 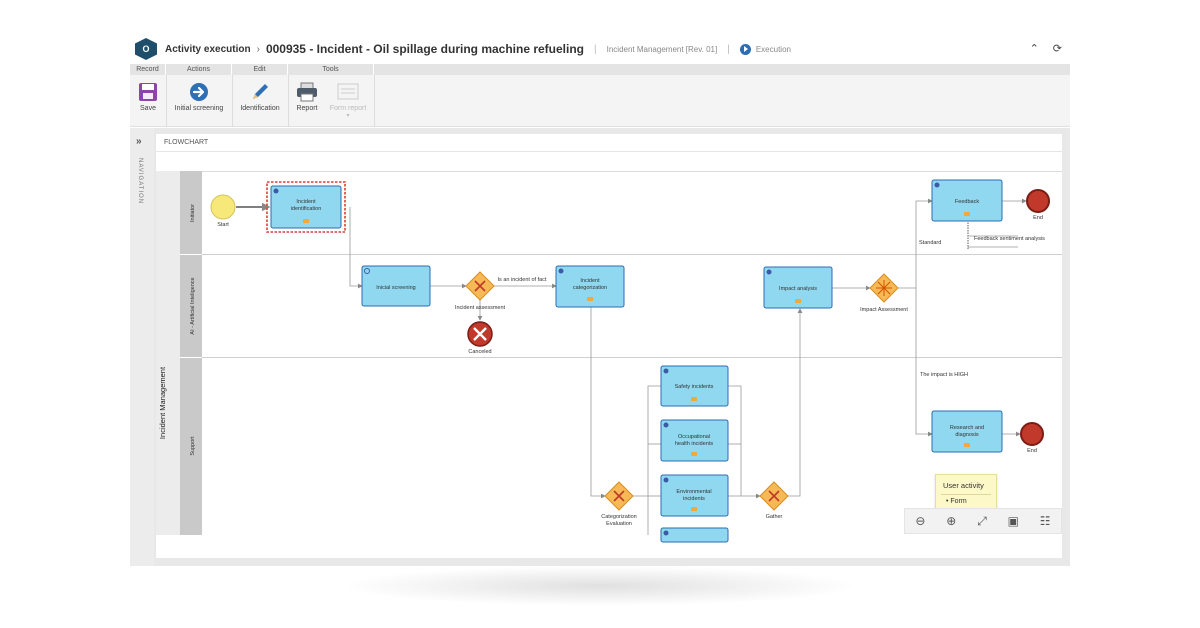 I want to click on expand-navigation-icon: », so click(x=139, y=141).